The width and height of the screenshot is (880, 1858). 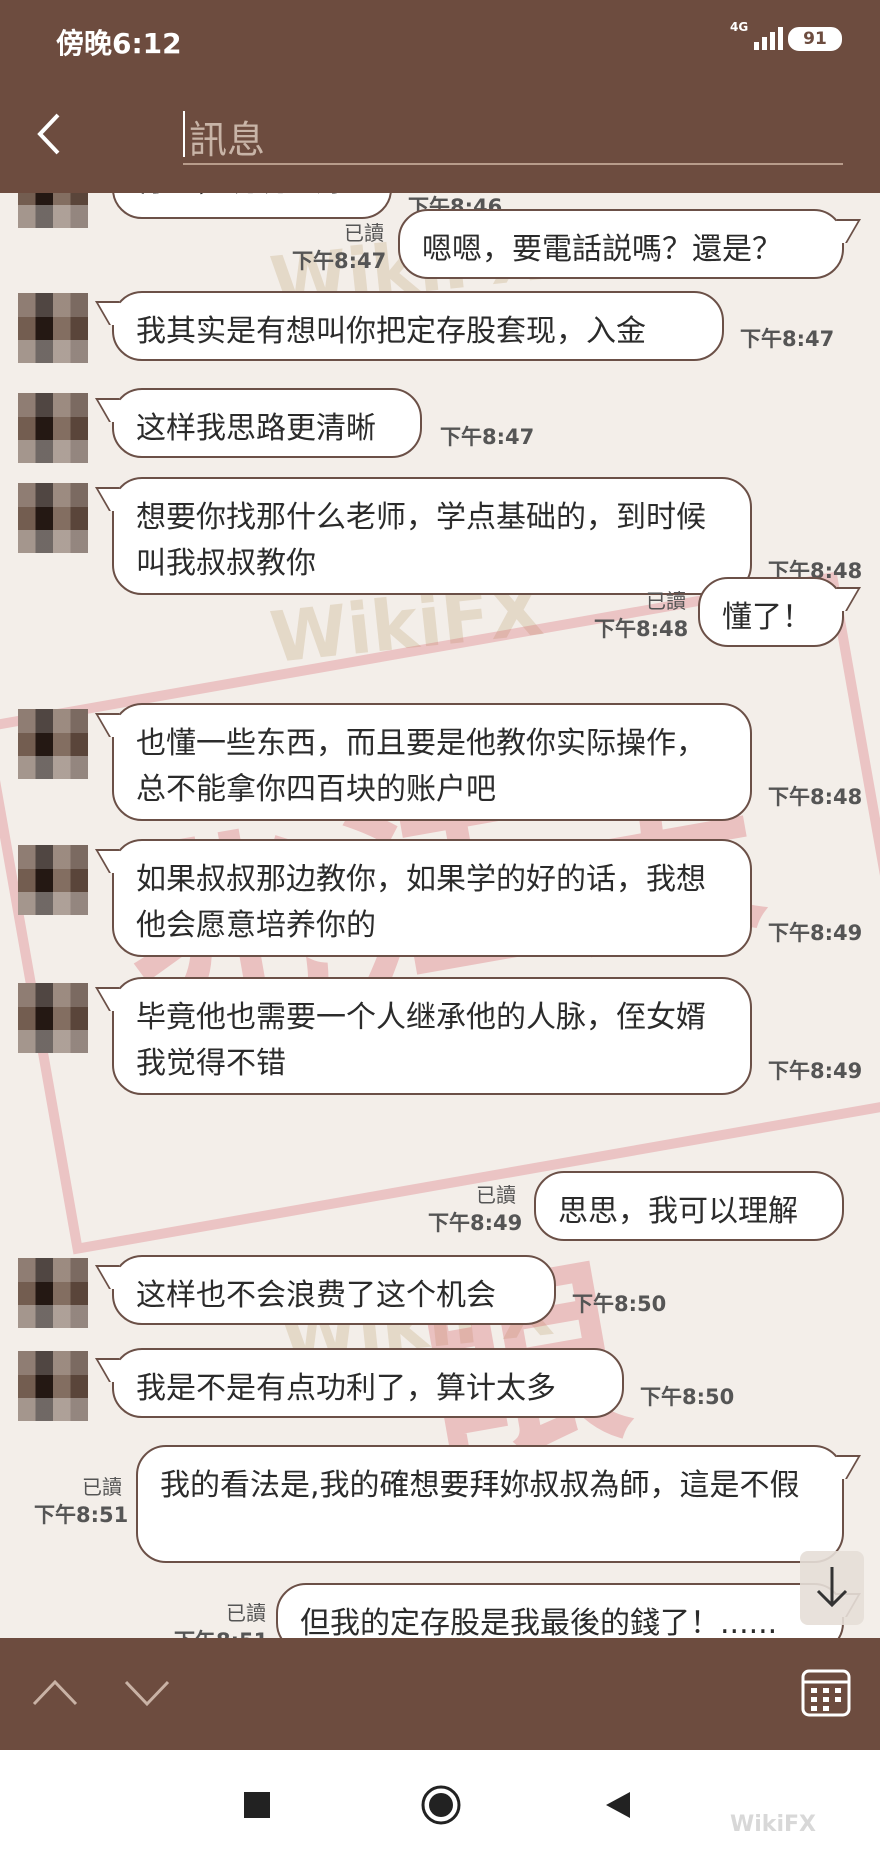 What do you see at coordinates (119, 43) in the screenshot?
I see `status-time: 傍晚6:12` at bounding box center [119, 43].